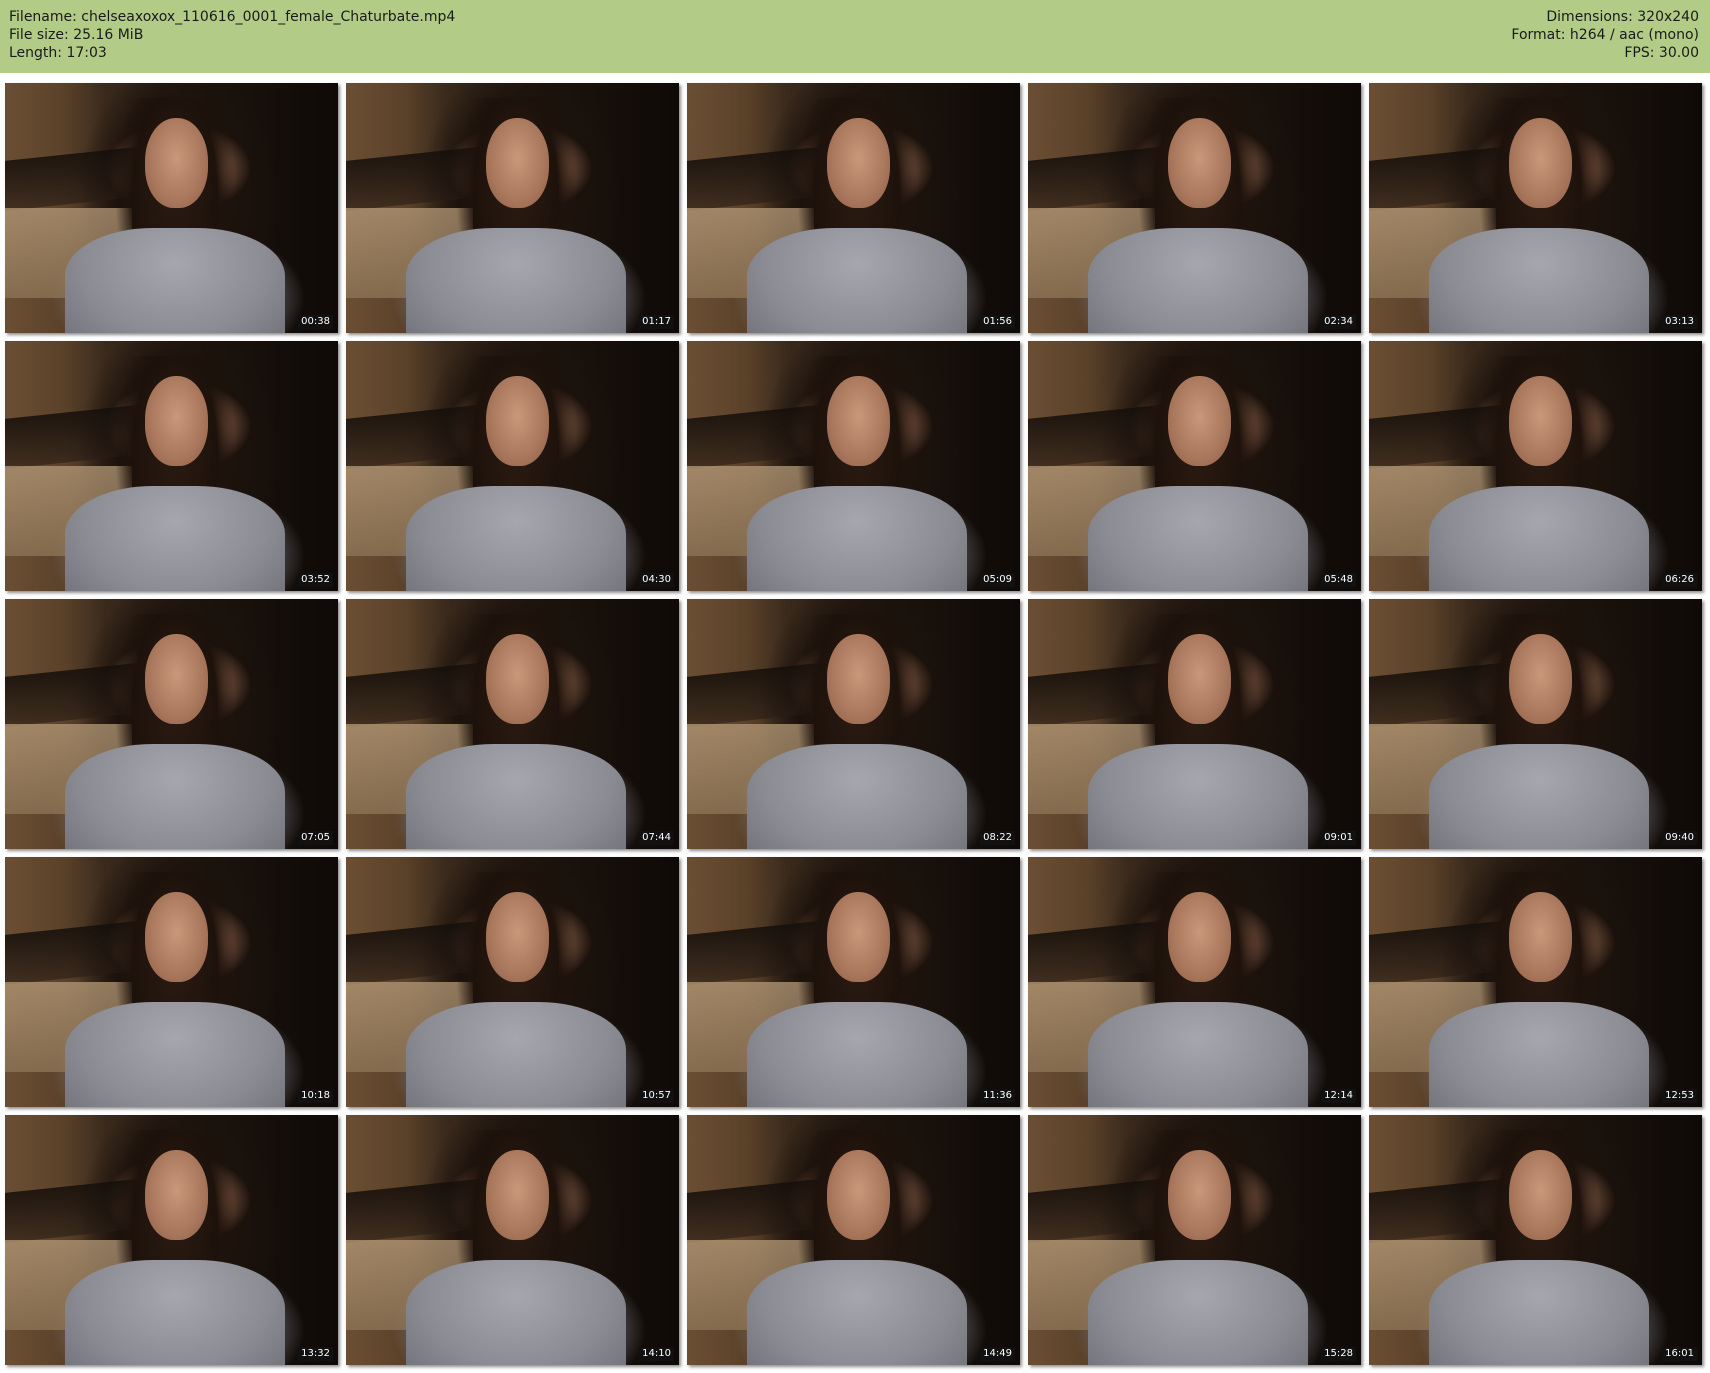 The height and width of the screenshot is (1373, 1710). I want to click on thumbnail-timestamp: 10:18, so click(315, 1096).